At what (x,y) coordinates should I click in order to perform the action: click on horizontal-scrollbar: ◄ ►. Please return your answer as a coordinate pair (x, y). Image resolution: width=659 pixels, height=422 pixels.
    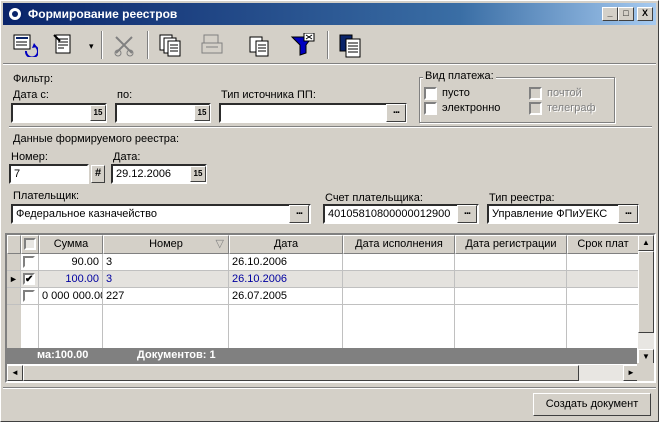
    Looking at the image, I should click on (323, 373).